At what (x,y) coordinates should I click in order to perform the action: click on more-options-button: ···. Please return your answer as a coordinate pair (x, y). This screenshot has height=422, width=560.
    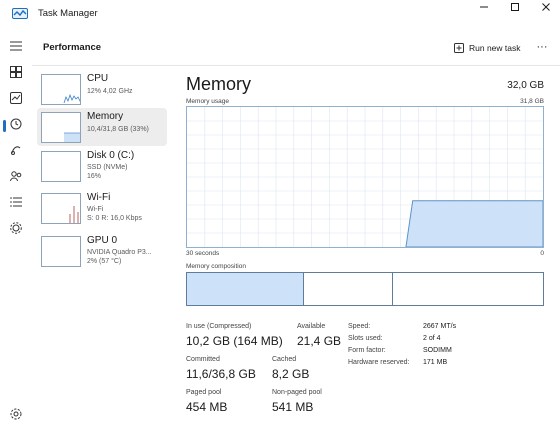
    Looking at the image, I should click on (542, 47).